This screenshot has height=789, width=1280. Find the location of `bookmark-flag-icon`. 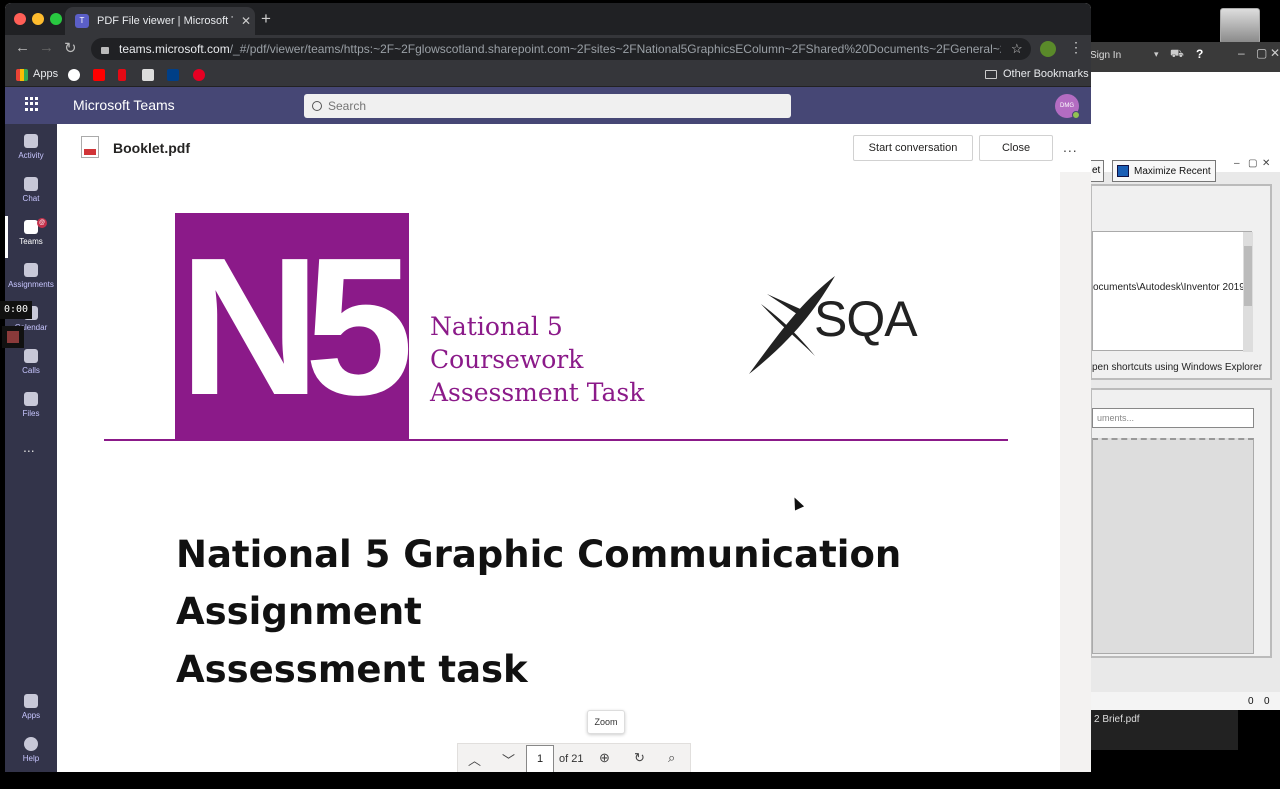

bookmark-flag-icon is located at coordinates (173, 75).